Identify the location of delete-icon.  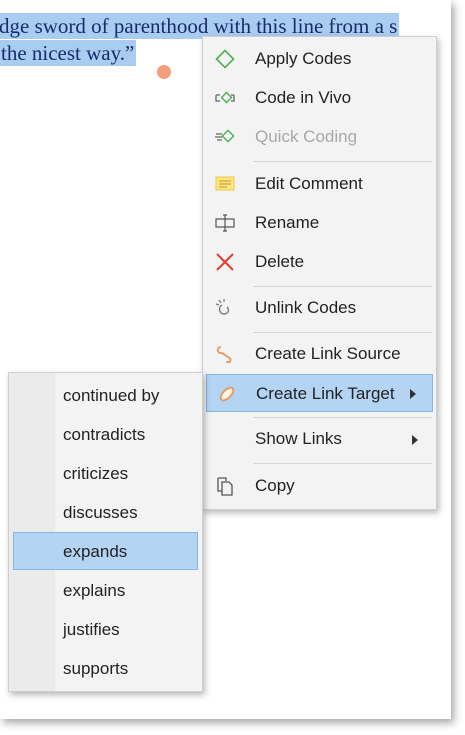
(225, 262).